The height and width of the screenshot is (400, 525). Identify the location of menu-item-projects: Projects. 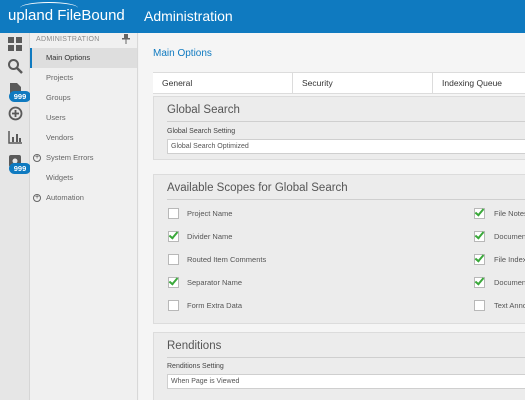
(83, 78).